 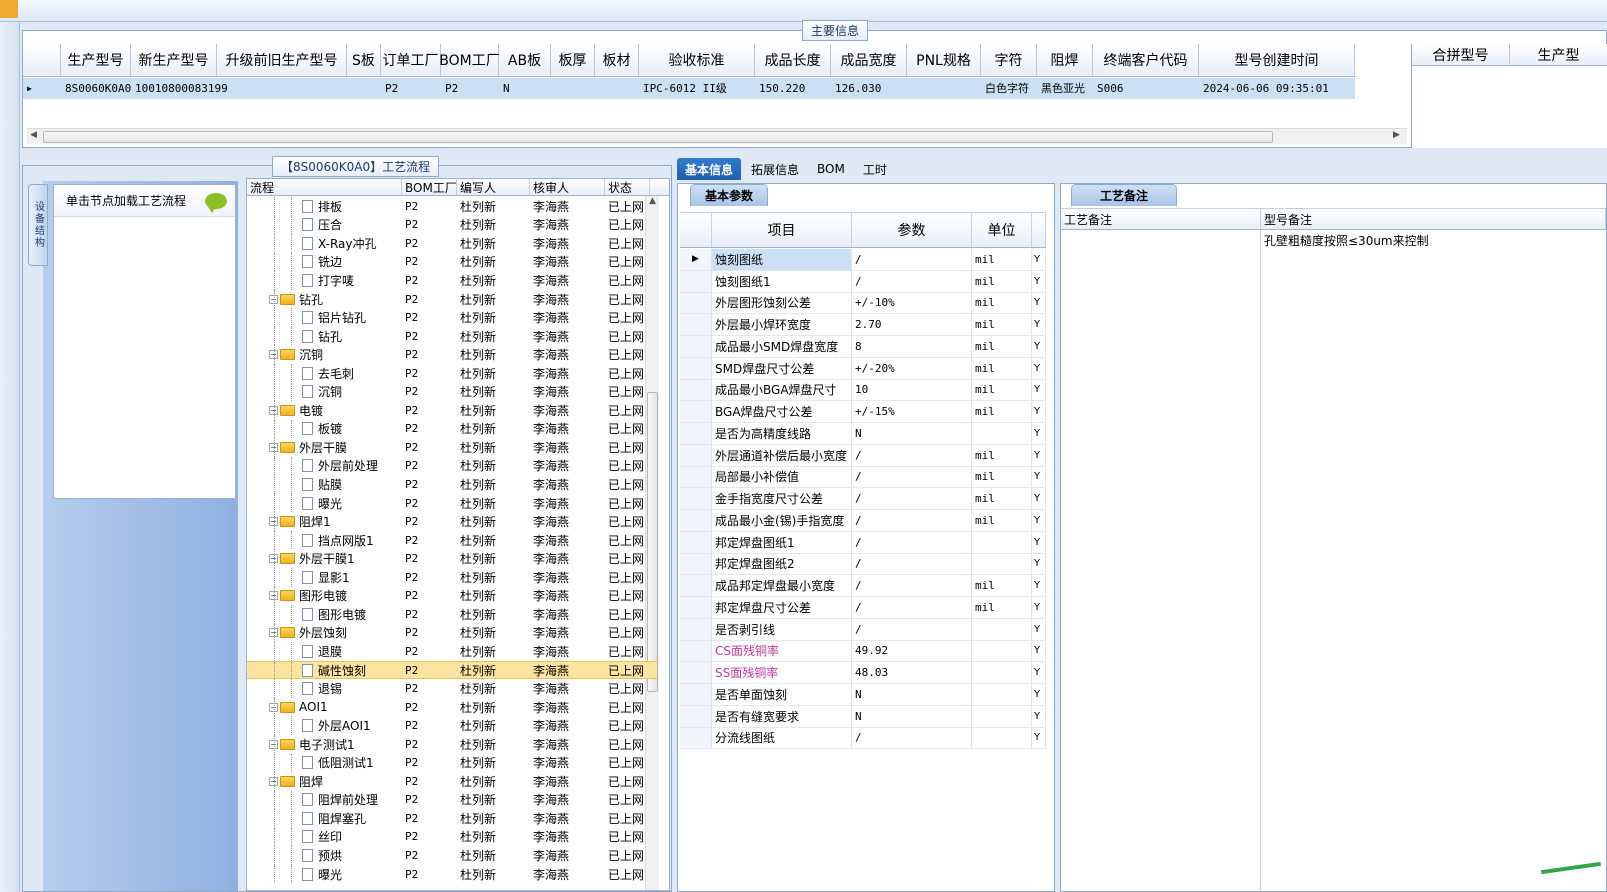 I want to click on tree-node: 打字唛, so click(x=324, y=280).